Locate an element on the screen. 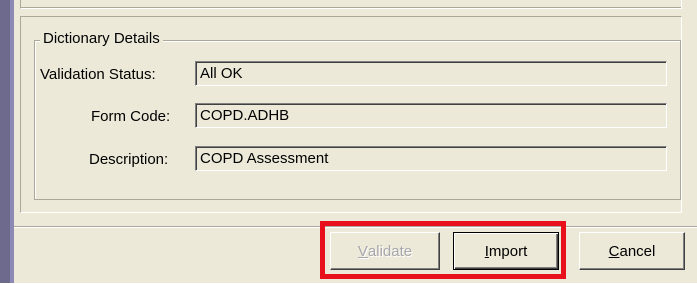 This screenshot has height=284, width=697. cancel-label-rest: ancel is located at coordinates (637, 251).